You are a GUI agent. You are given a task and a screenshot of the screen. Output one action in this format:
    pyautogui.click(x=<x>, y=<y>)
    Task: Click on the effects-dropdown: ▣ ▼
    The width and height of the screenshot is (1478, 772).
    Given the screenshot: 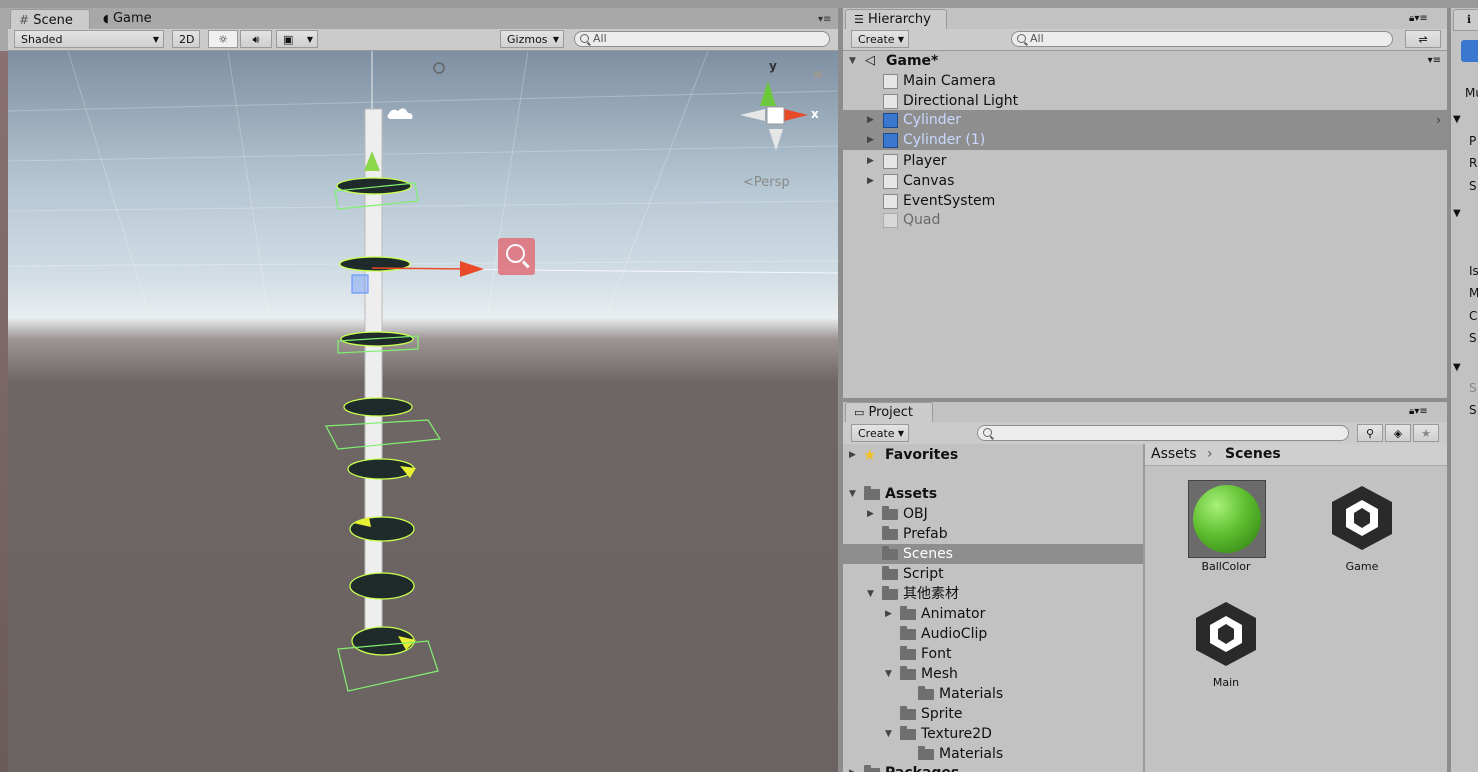 What is the action you would take?
    pyautogui.click(x=297, y=39)
    